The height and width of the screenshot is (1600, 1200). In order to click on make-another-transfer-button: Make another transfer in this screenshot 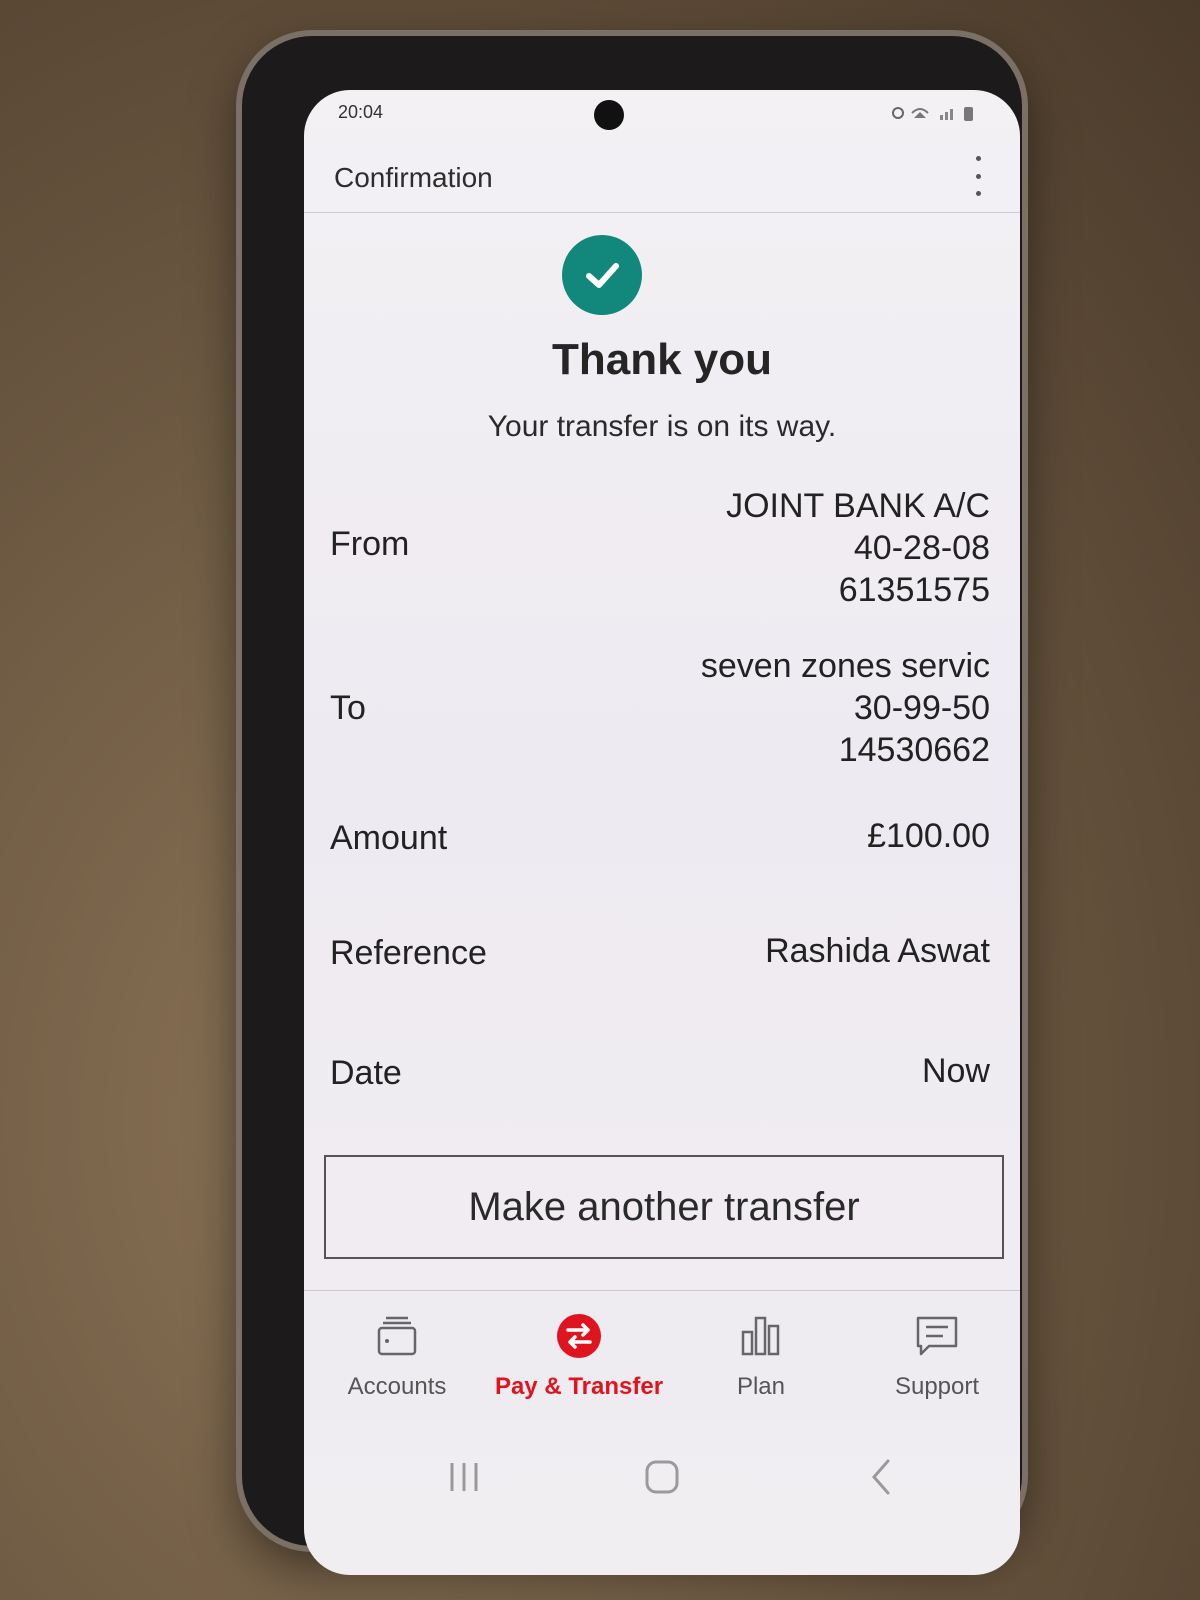, I will do `click(664, 1207)`.